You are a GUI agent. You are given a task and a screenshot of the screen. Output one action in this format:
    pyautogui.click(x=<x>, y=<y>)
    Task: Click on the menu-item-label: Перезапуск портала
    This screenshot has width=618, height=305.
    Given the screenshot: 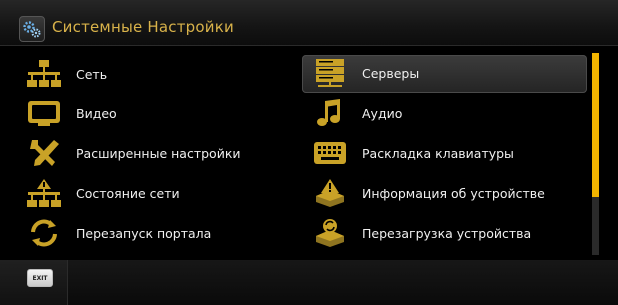 What is the action you would take?
    pyautogui.click(x=144, y=233)
    